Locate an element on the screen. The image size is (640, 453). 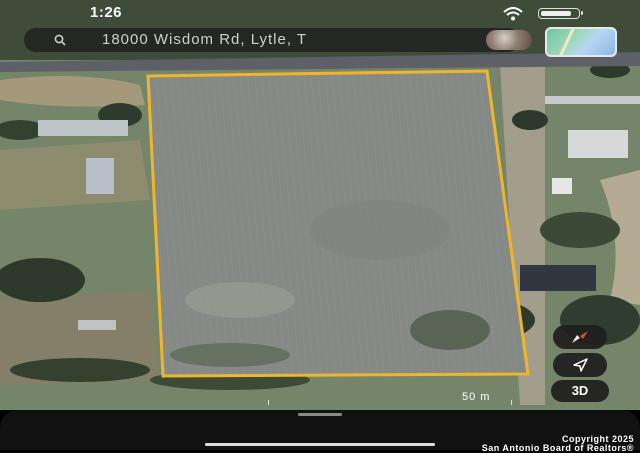
status-time: 1:26 is located at coordinates (106, 12).